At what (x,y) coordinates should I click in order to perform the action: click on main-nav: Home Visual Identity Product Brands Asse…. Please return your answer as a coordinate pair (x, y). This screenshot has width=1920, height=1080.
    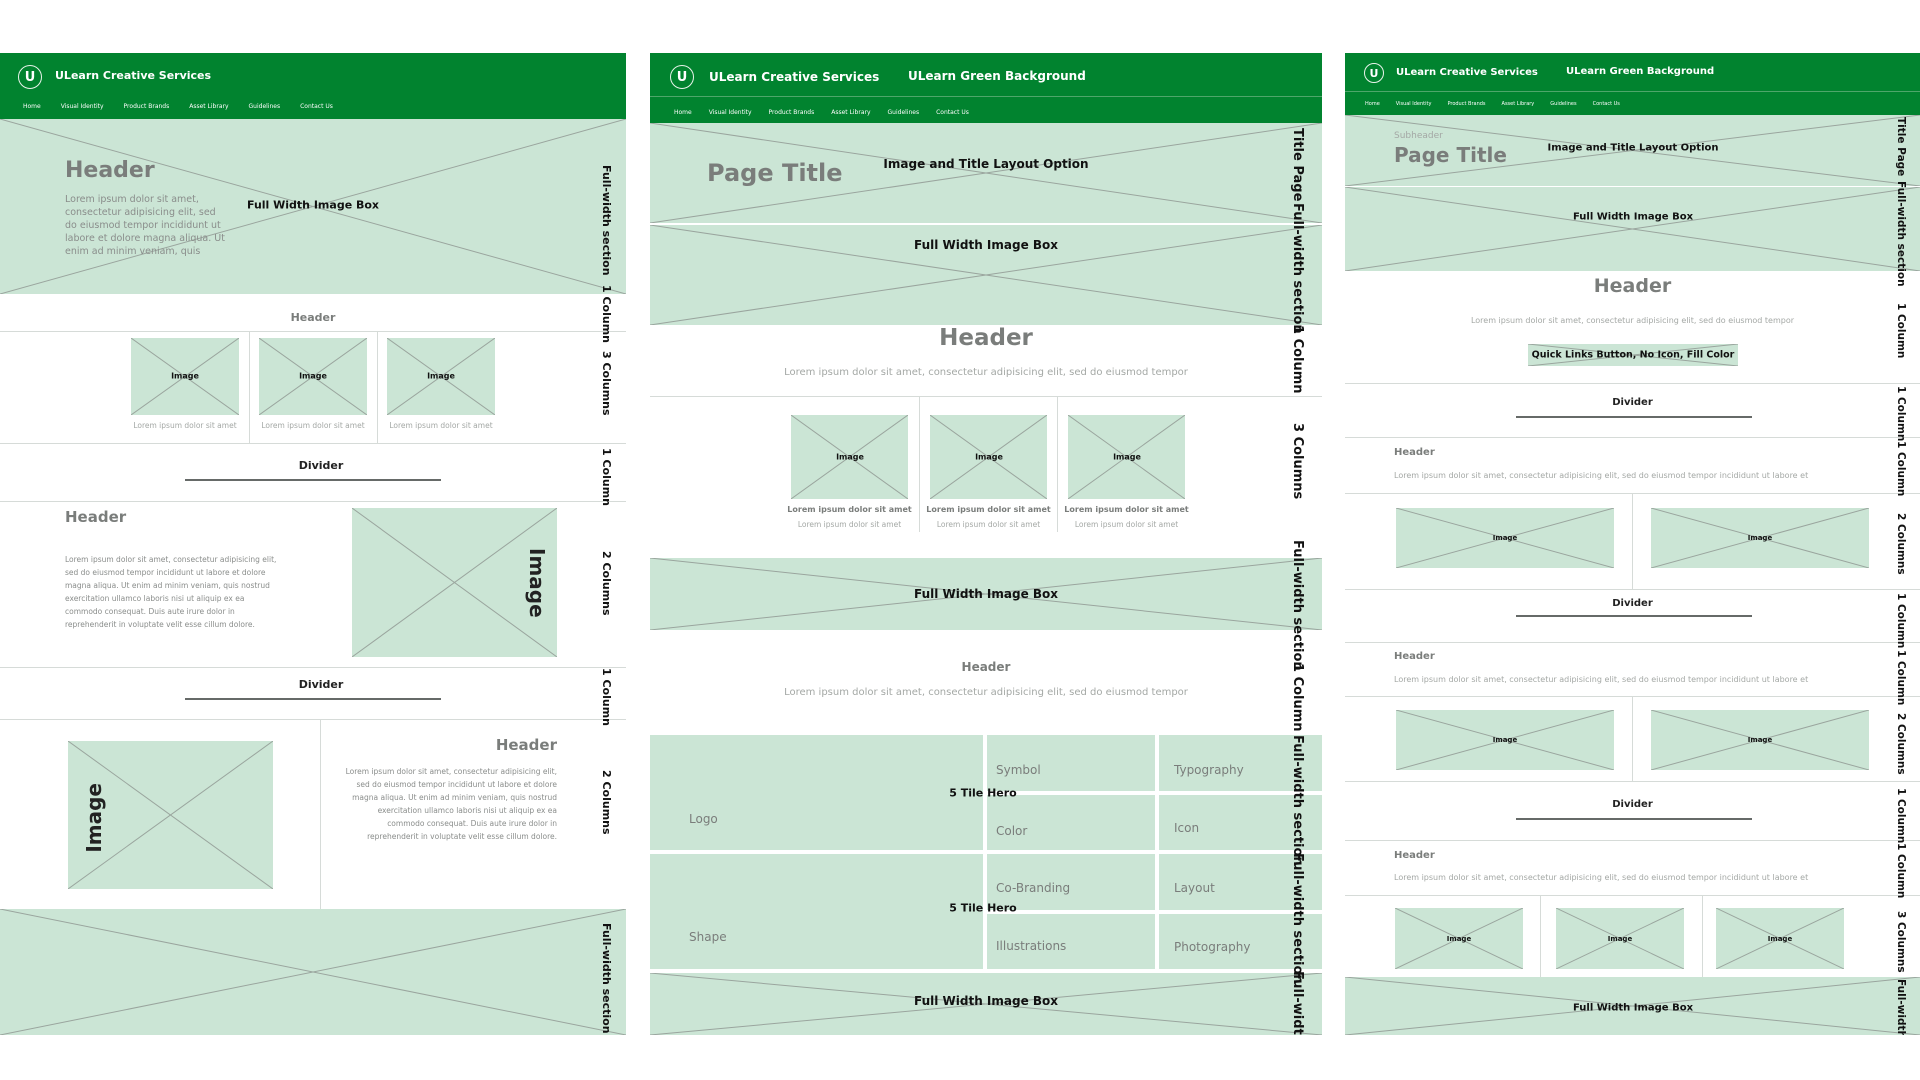
    Looking at the image, I should click on (1492, 104).